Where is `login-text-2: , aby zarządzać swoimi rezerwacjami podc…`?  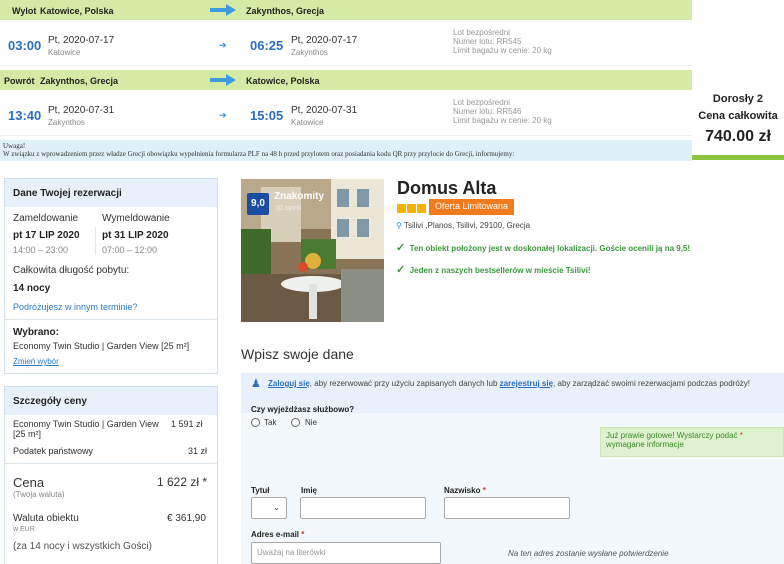
login-text-2: , aby zarządzać swoimi rezerwacjami podc… is located at coordinates (652, 383).